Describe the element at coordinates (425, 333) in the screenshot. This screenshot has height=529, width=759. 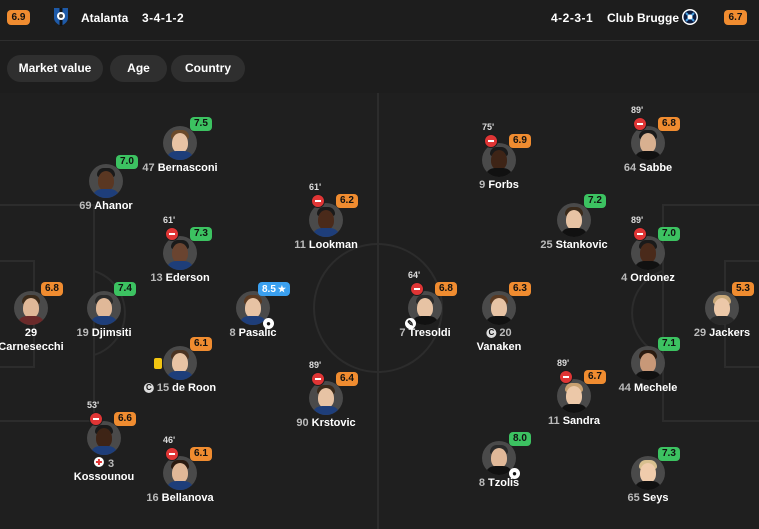
I see `player-name: 7 Tresoldi` at that location.